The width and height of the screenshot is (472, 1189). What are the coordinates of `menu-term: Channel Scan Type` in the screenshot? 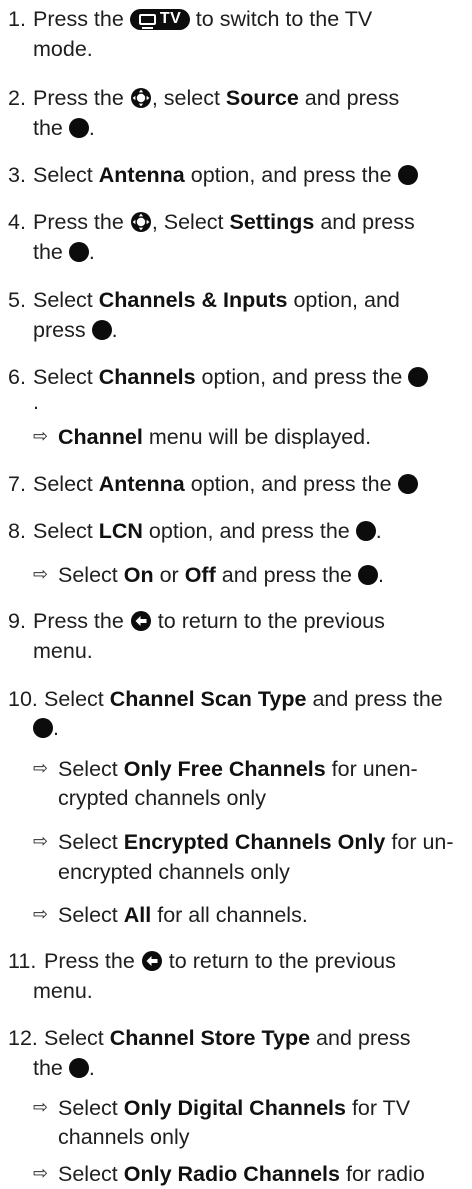 It's located at (208, 699).